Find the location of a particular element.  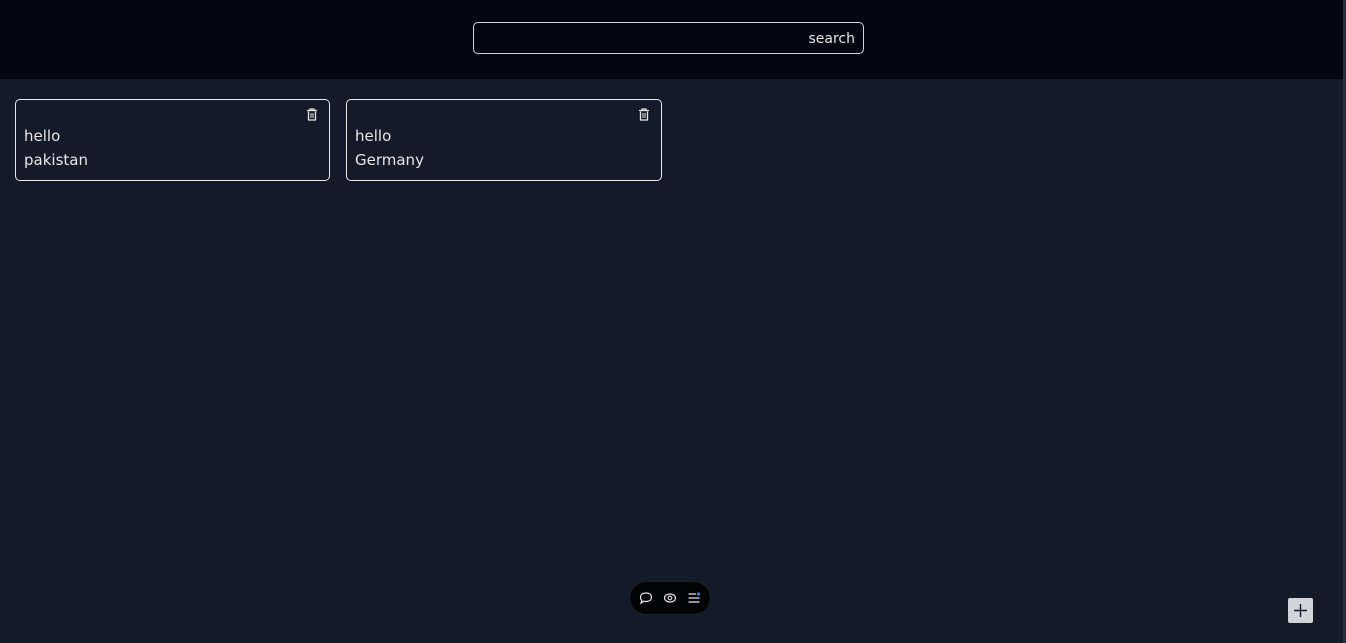

floating-toolbar is located at coordinates (670, 598).